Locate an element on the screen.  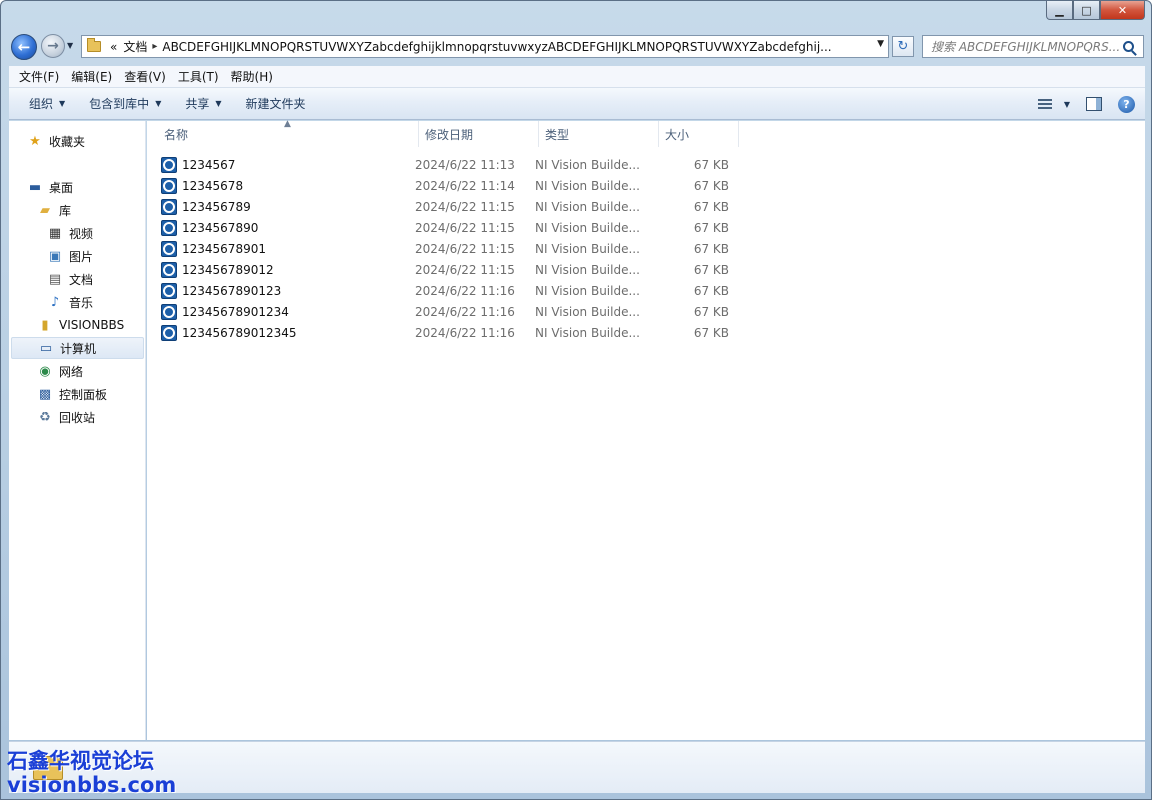
nav-item-favorites: ★ 收藏夹 is located at coordinates (56, 141).